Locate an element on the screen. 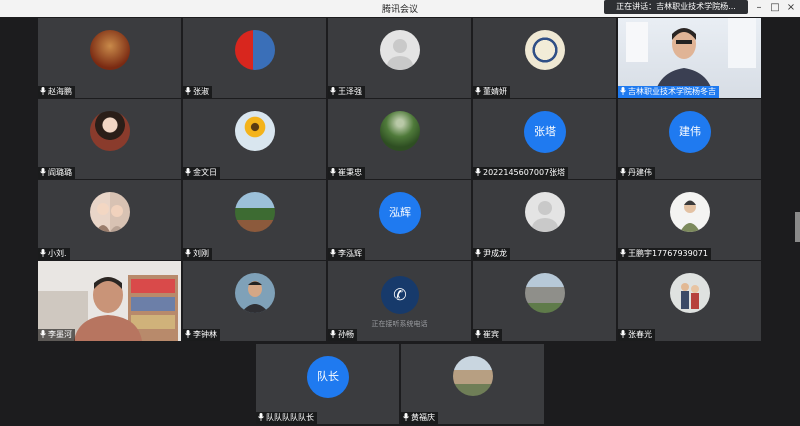  participant-name: 赵海鹏 is located at coordinates (60, 91).